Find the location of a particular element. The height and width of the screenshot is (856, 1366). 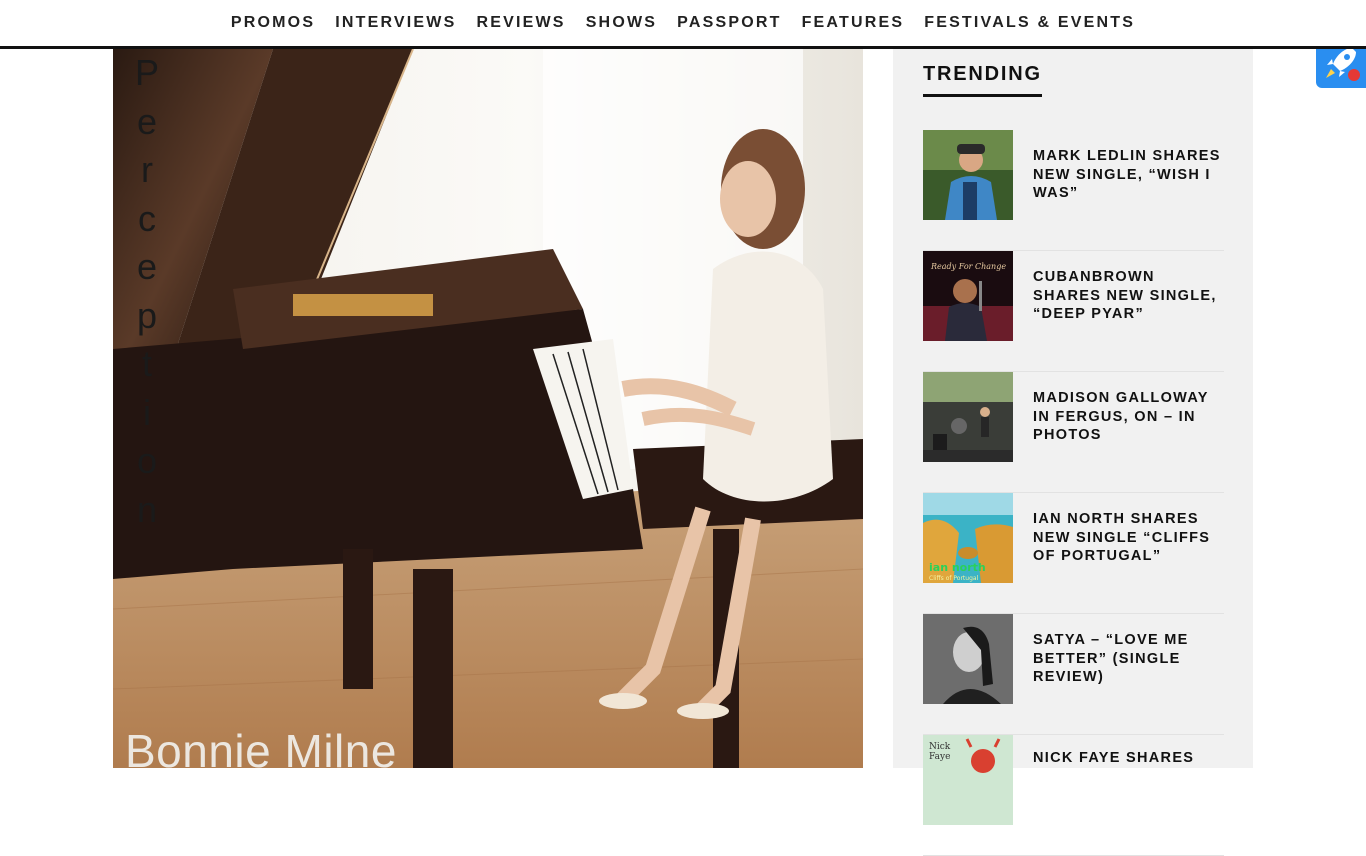

nick-faye-cover: Nick Faye is located at coordinates (968, 780).